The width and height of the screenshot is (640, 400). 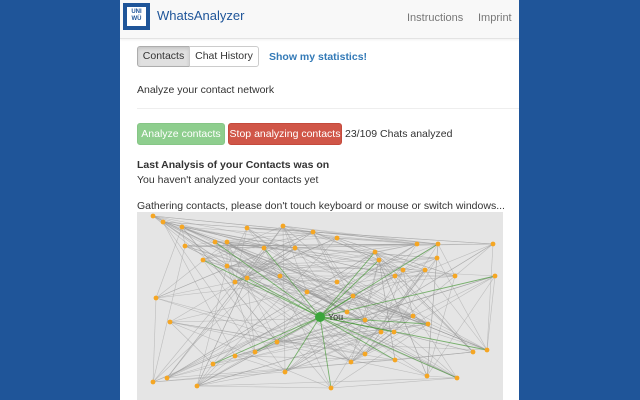 What do you see at coordinates (200, 15) in the screenshot?
I see `brand-link: WhatsAnalyzer` at bounding box center [200, 15].